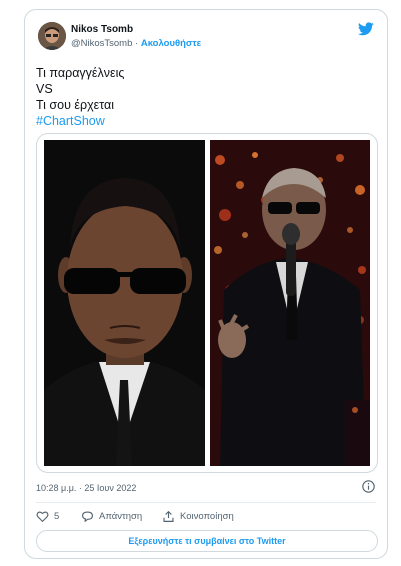 The height and width of the screenshot is (566, 401). Describe the element at coordinates (87, 516) in the screenshot. I see `reply-bubble-icon` at that location.